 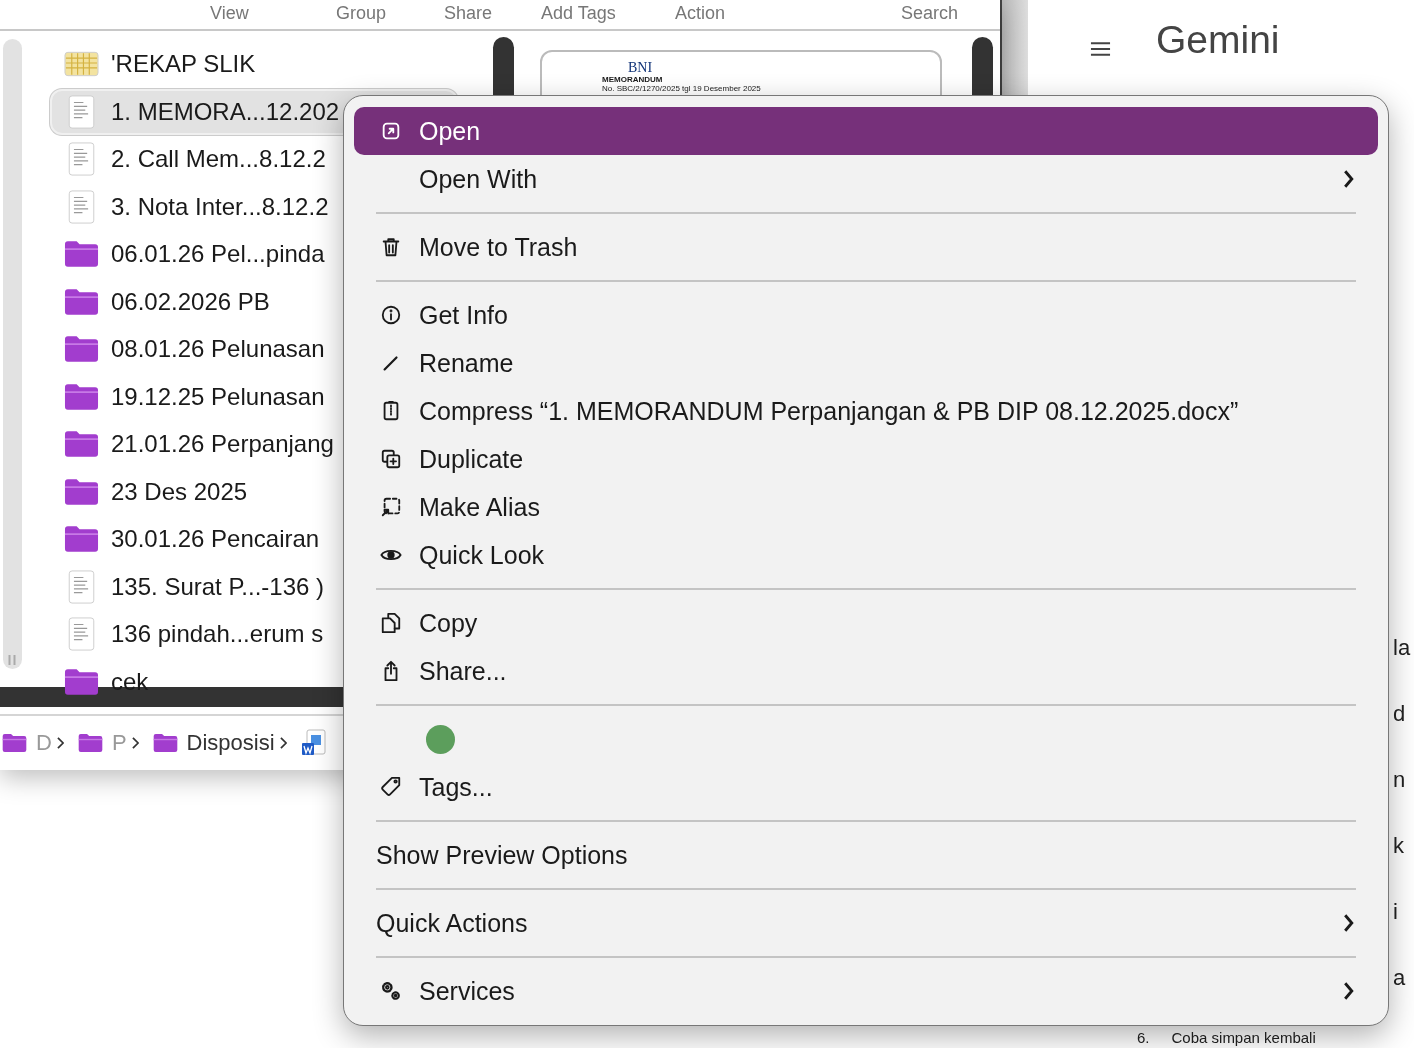 What do you see at coordinates (391, 507) in the screenshot?
I see `alias-icon` at bounding box center [391, 507].